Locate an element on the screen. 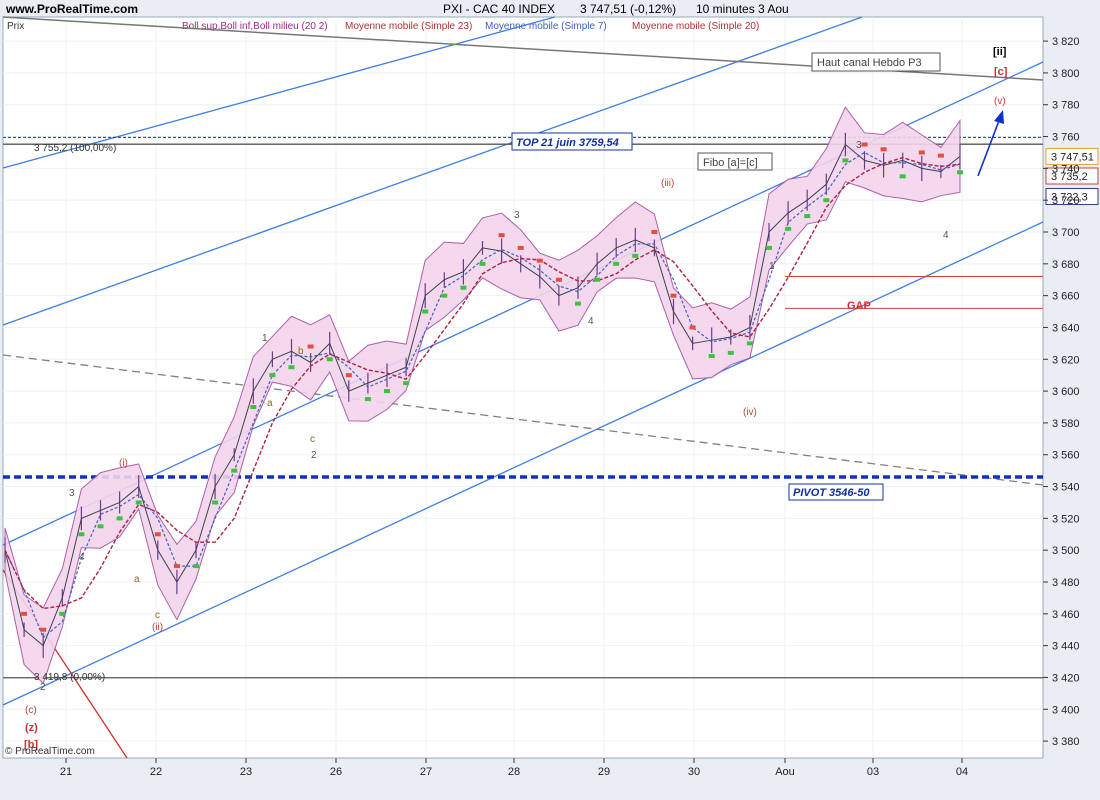 This screenshot has height=800, width=1100. gap-label: GAP is located at coordinates (859, 306).